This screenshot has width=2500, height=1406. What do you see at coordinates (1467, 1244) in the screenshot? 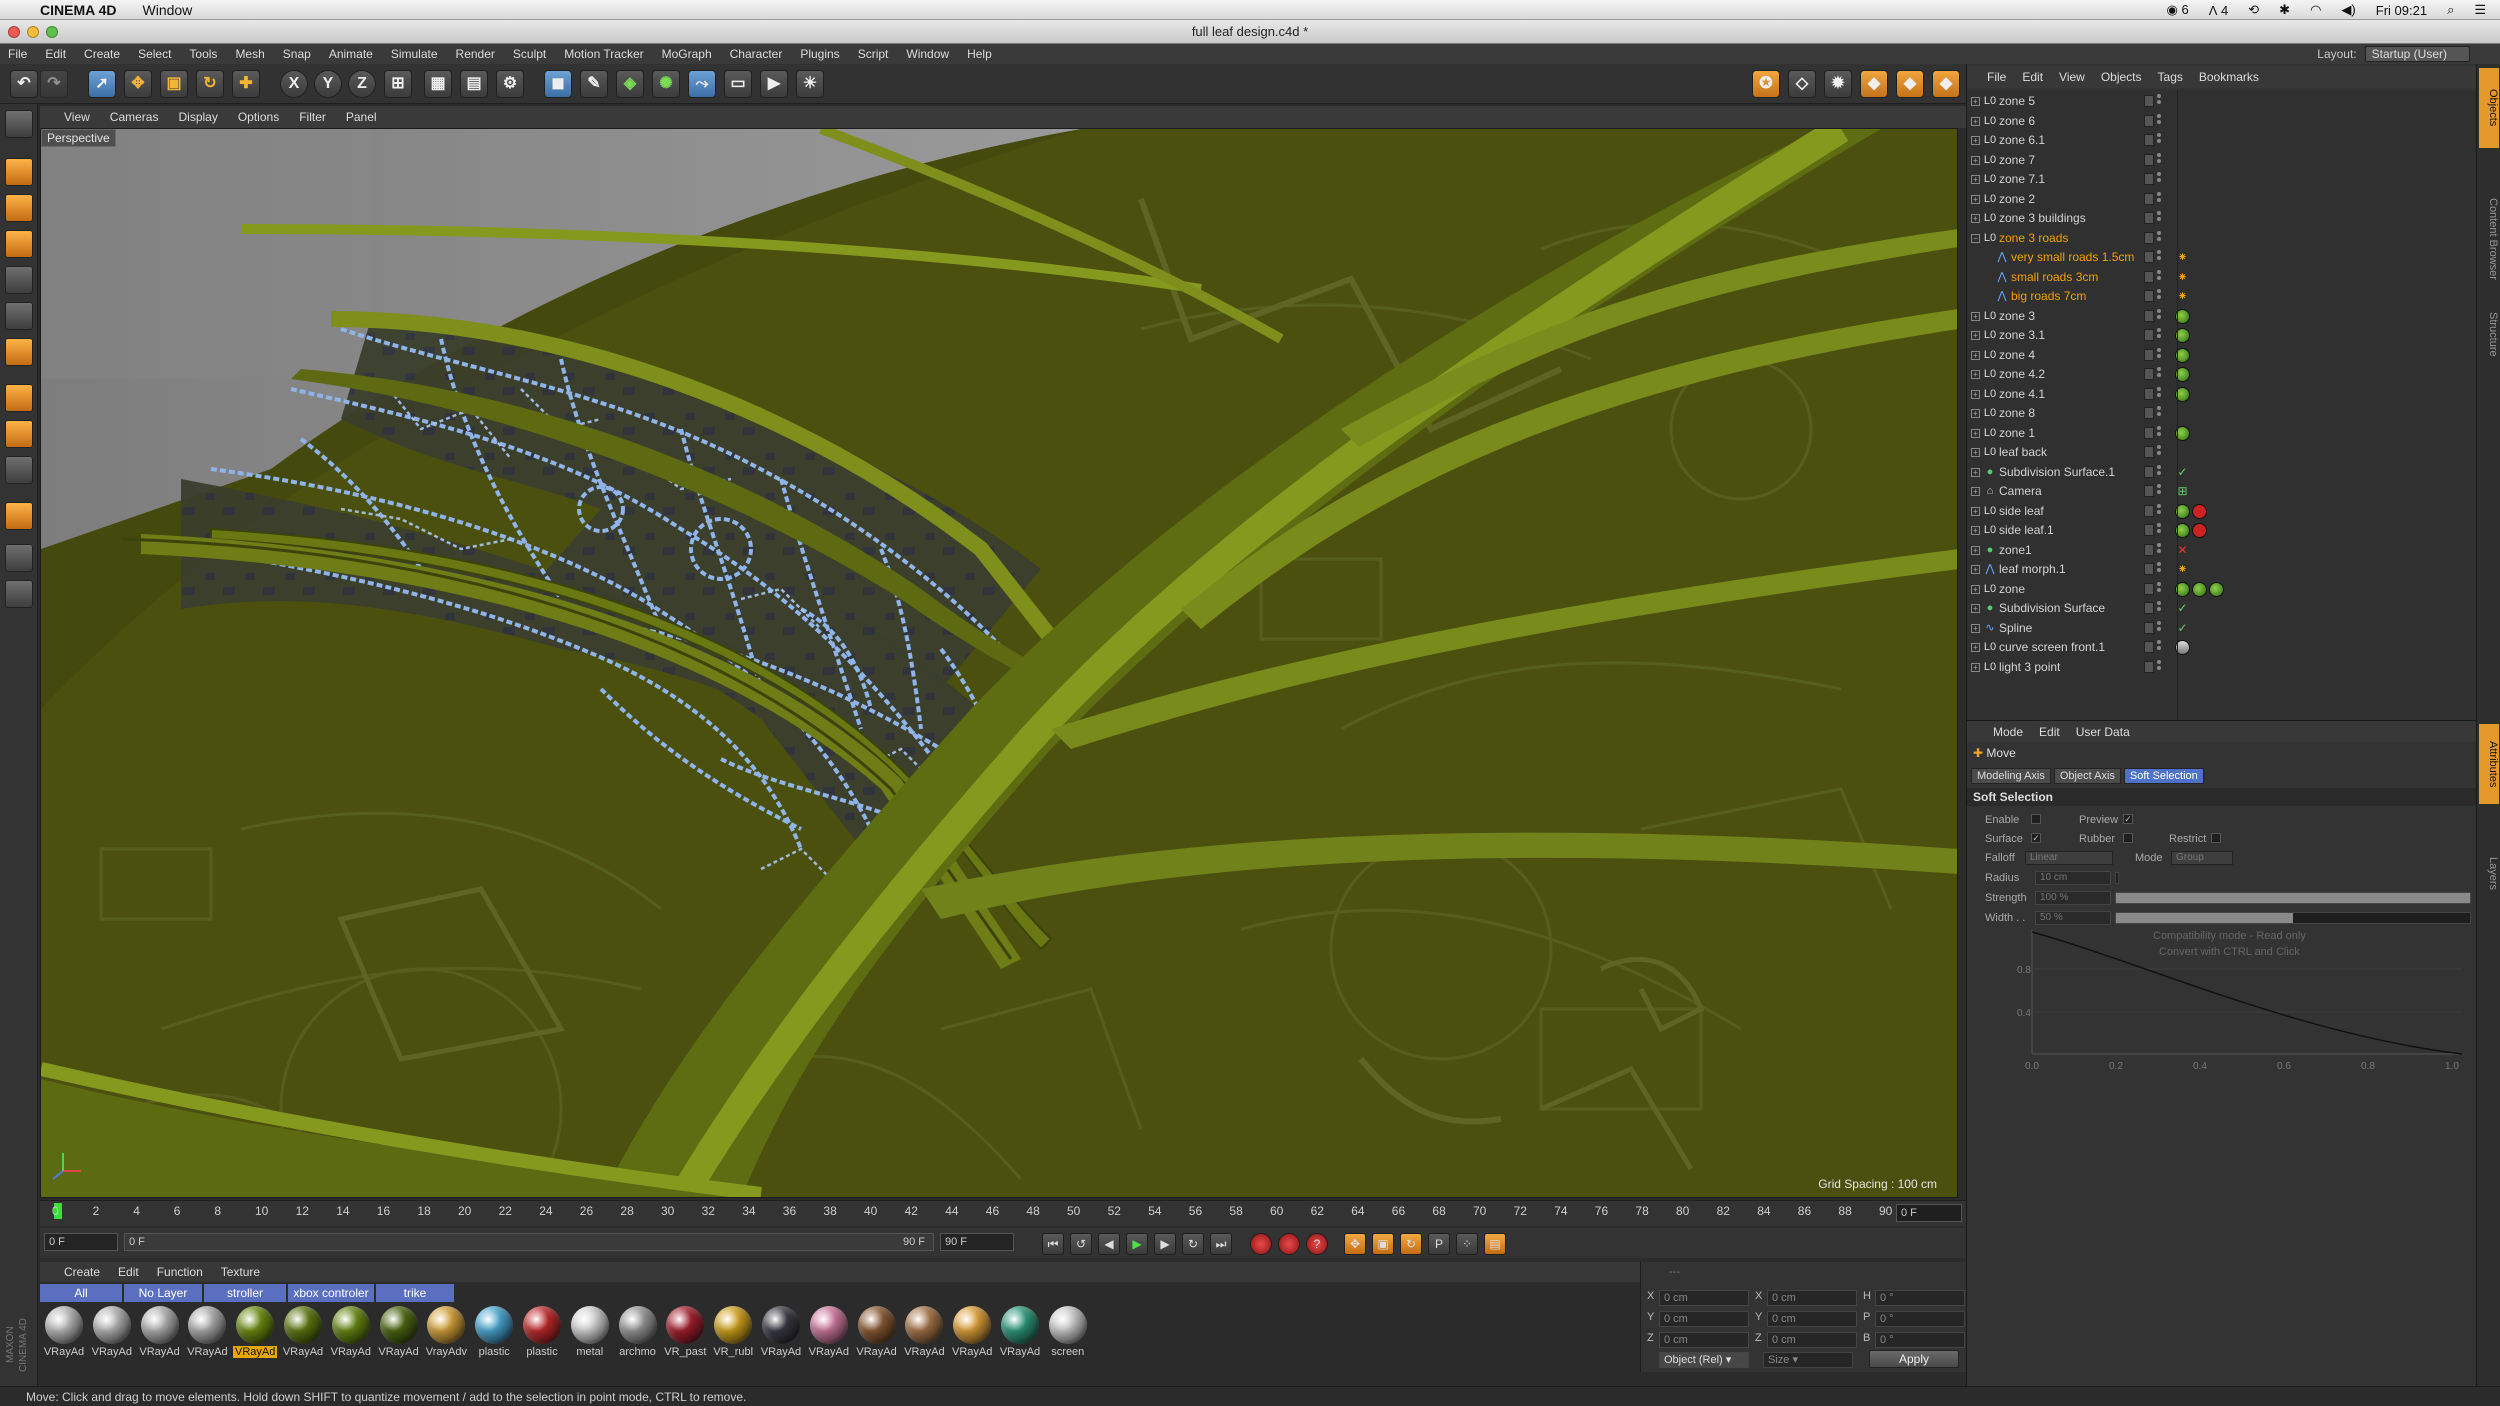
I see `record-point-level-icon: ⁘` at bounding box center [1467, 1244].